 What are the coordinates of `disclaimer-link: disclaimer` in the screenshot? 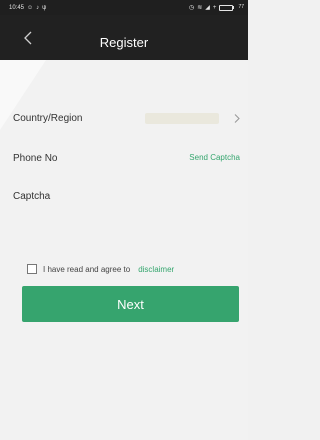 It's located at (156, 269).